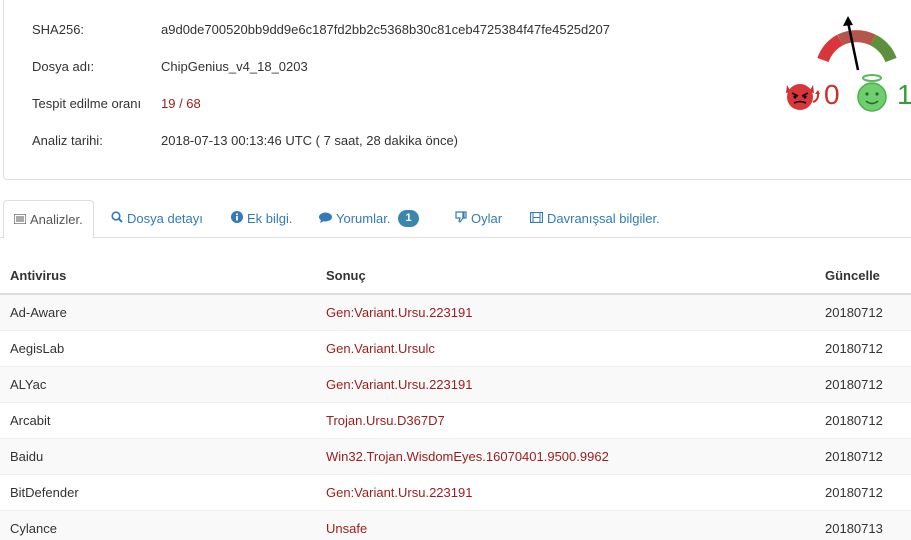 The image size is (911, 540). I want to click on antivirus-name: ALYac, so click(158, 383).